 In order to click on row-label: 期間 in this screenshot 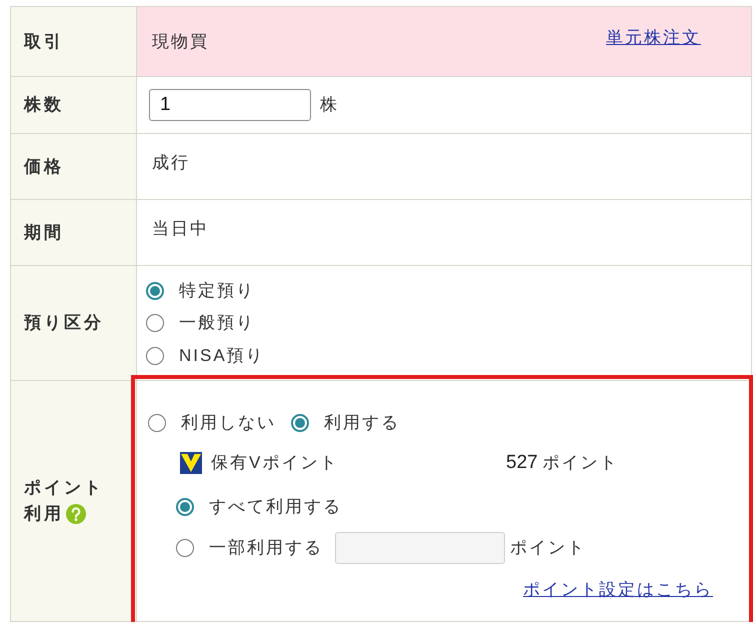, I will do `click(44, 233)`.